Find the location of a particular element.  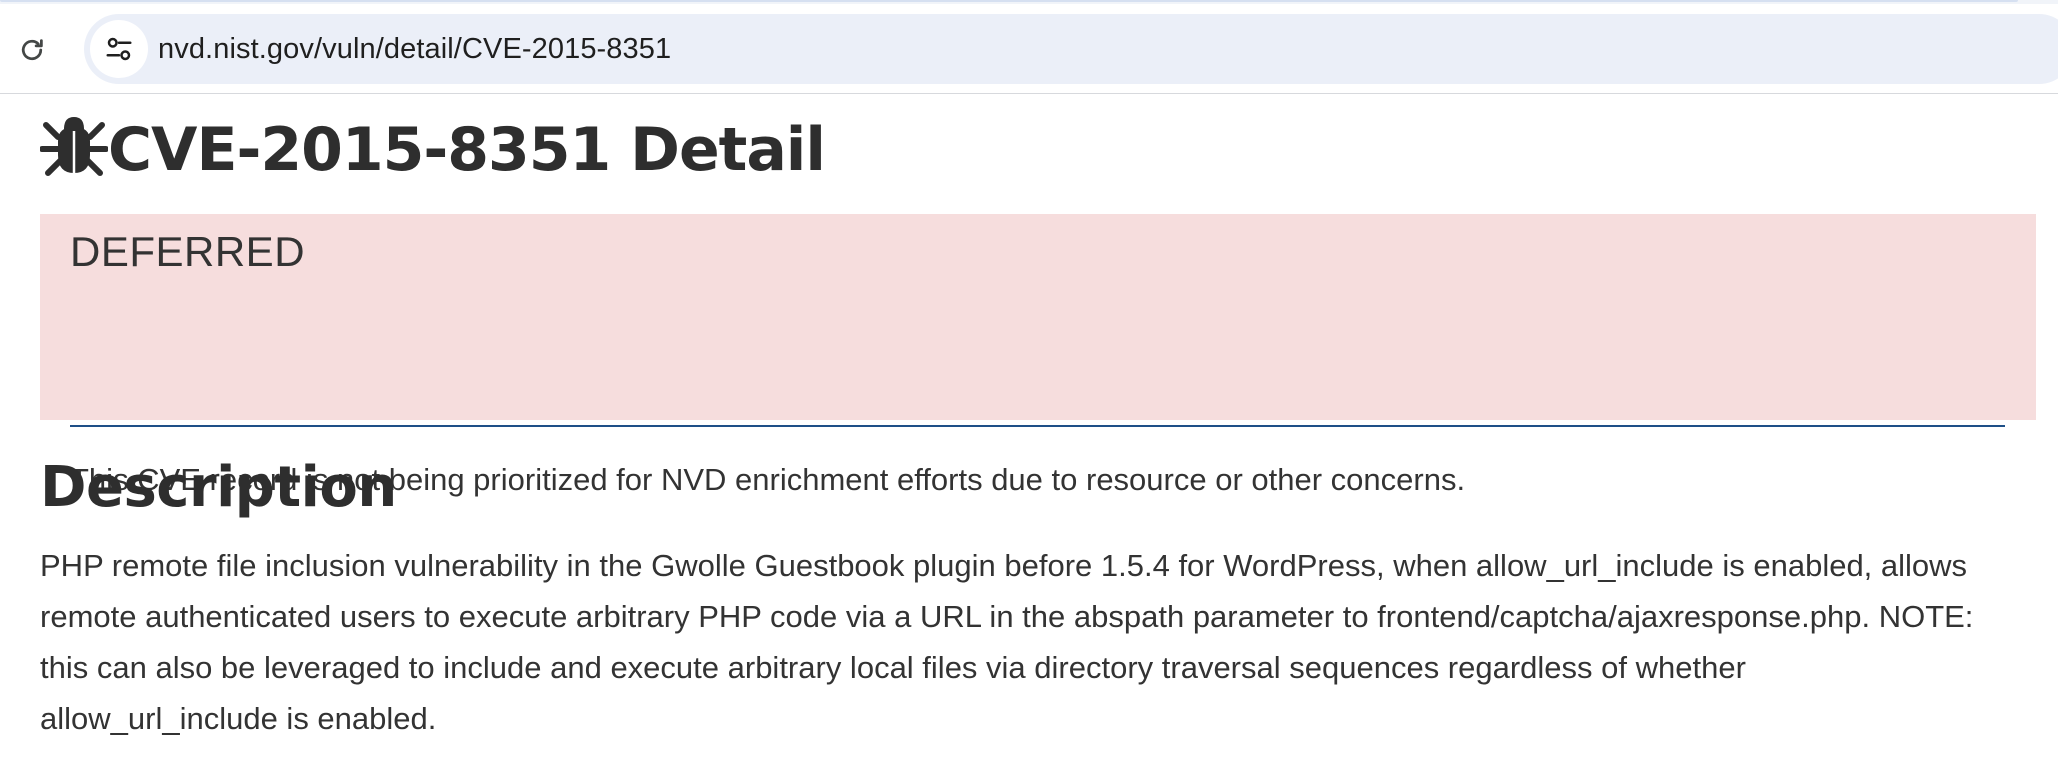

address-bar: nvd.nist.gov/vuln/detail/CVE-2015-8351 is located at coordinates (1071, 49).